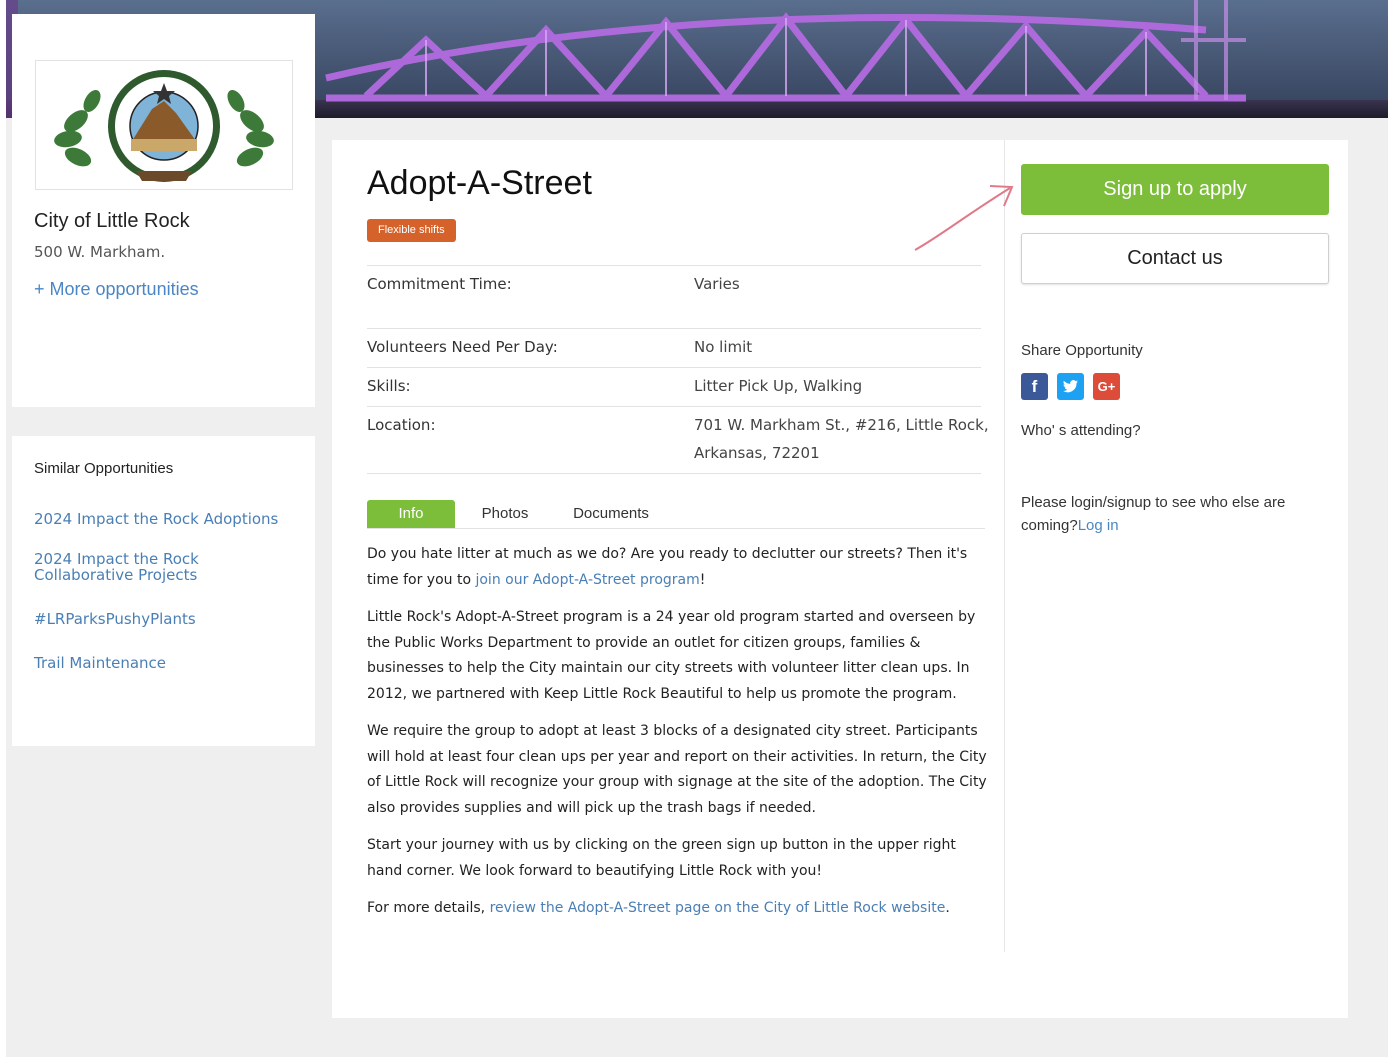 This screenshot has height=1057, width=1388. I want to click on detail-label: Volunteers Need Per Day:, so click(462, 347).